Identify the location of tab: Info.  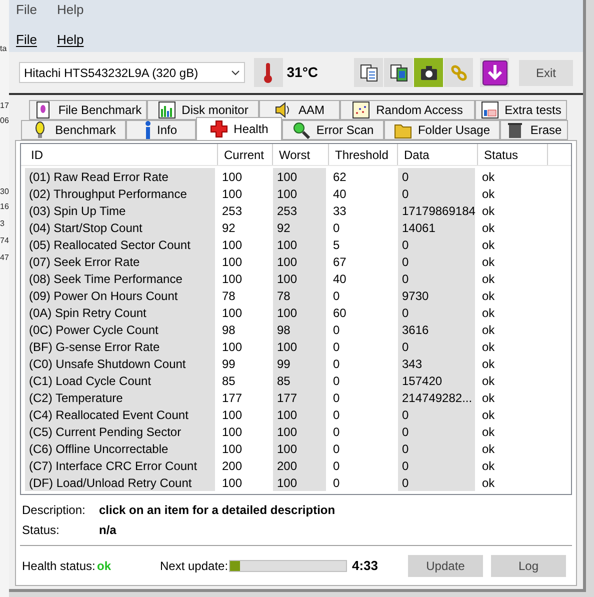
(161, 130).